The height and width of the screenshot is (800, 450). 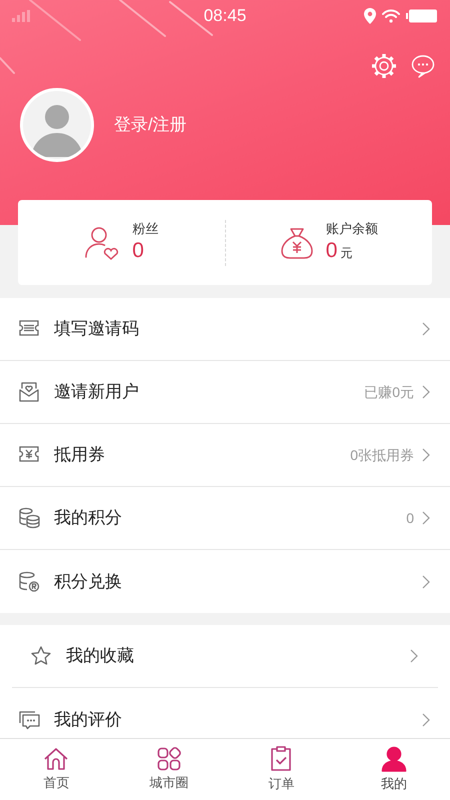 What do you see at coordinates (225, 518) in the screenshot?
I see `menu-item: 我的积分 0` at bounding box center [225, 518].